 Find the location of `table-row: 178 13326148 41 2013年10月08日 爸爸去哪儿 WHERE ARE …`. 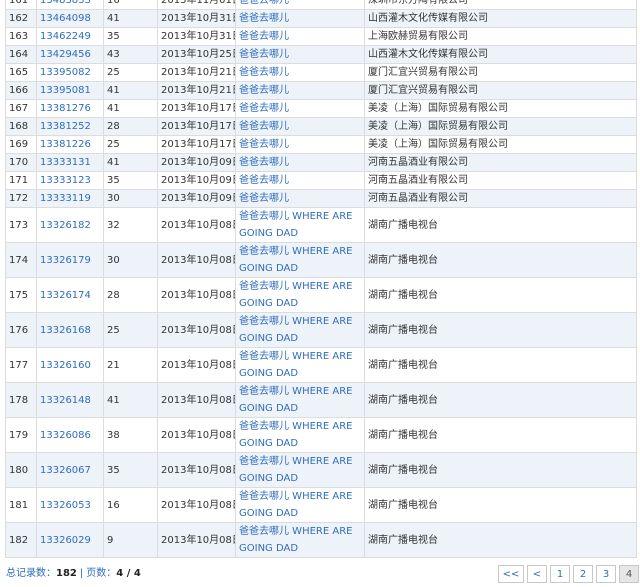

table-row: 178 13326148 41 2013年10月08日 爸爸去哪儿 WHERE ARE … is located at coordinates (321, 400).